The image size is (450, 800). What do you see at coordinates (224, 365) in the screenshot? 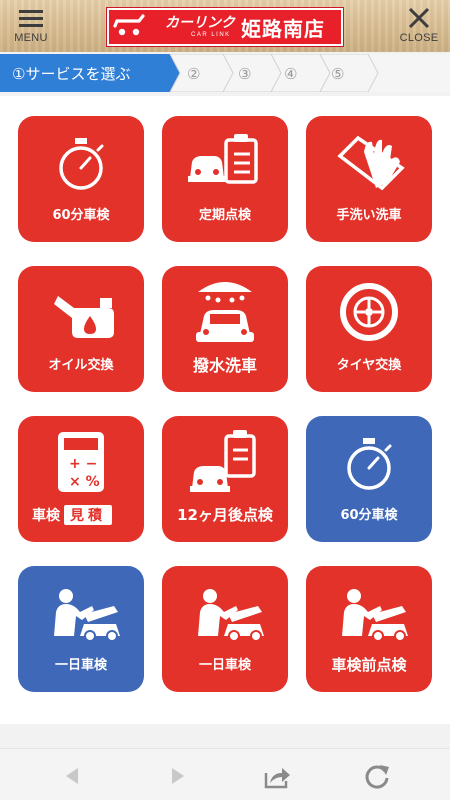
I see `service-label: 撥水洗車` at bounding box center [224, 365].